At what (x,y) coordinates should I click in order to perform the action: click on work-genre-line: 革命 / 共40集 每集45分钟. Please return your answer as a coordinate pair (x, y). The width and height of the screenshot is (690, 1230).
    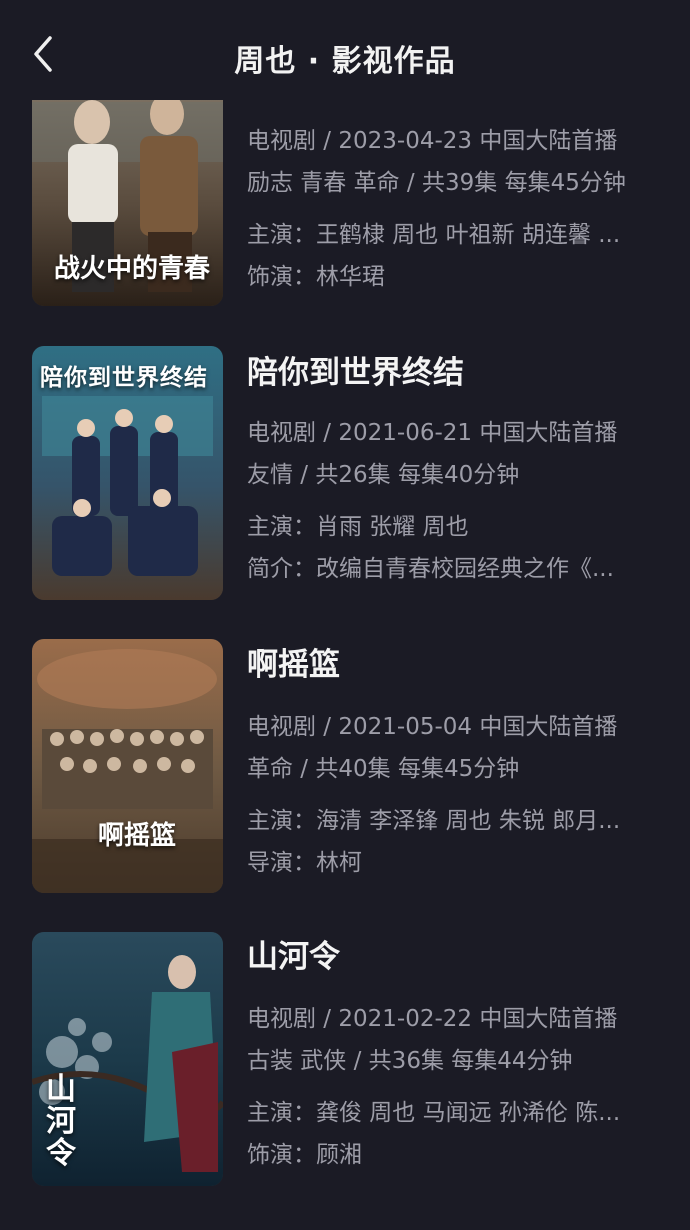
    Looking at the image, I should click on (383, 769).